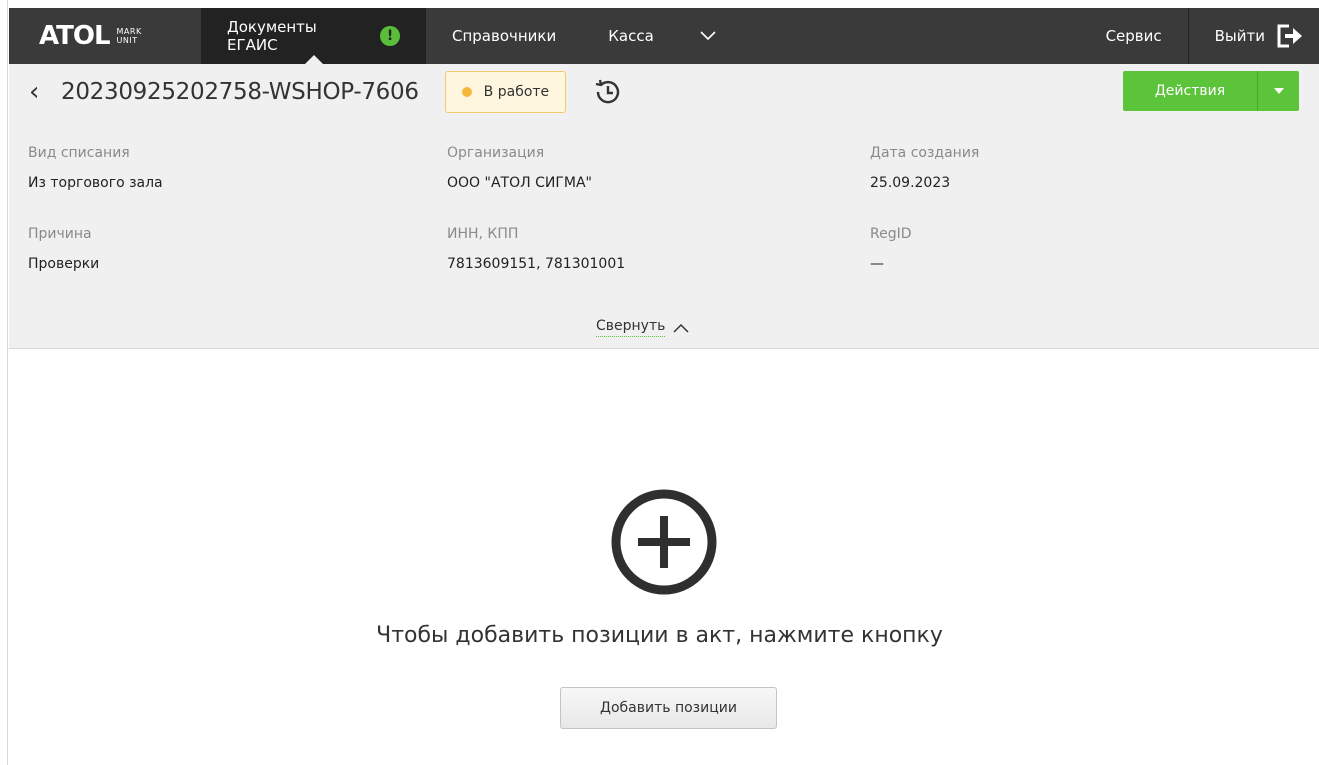 The width and height of the screenshot is (1319, 765). I want to click on add-positions-button: Добавить позиции, so click(668, 708).